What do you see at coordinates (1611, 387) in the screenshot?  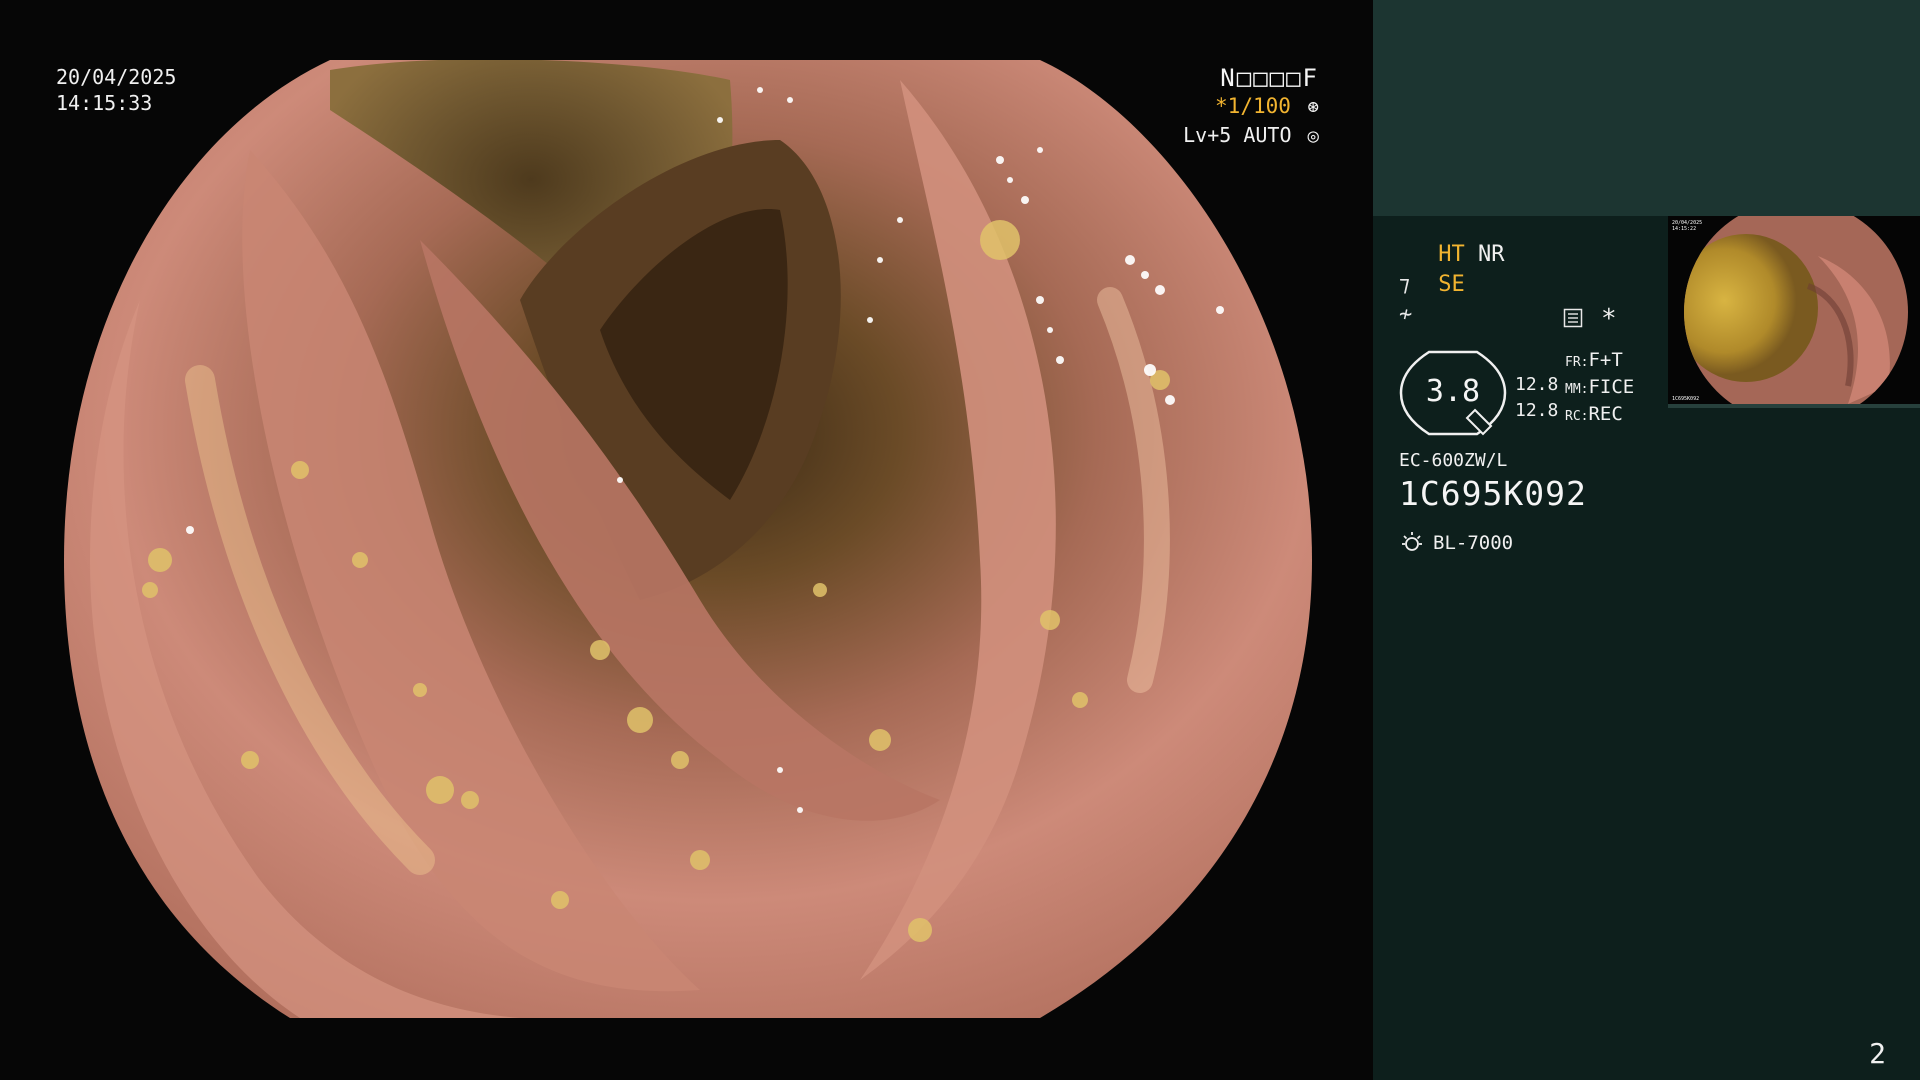 I see `mm-value: FICE` at bounding box center [1611, 387].